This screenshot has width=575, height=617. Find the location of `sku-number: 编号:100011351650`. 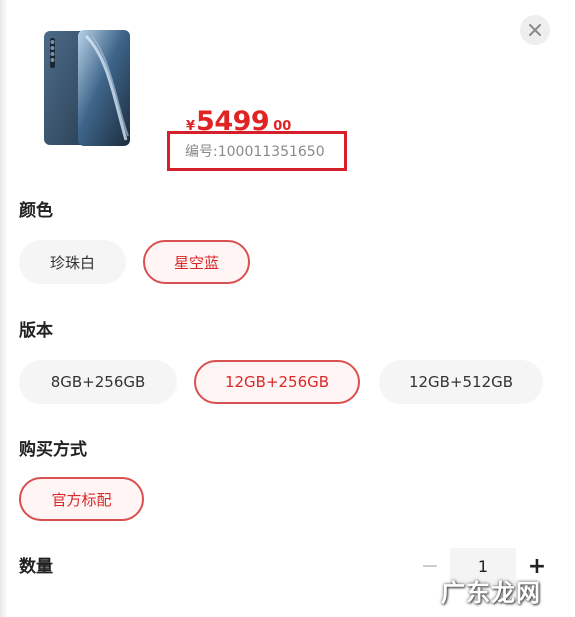

sku-number: 编号:100011351650 is located at coordinates (255, 152).